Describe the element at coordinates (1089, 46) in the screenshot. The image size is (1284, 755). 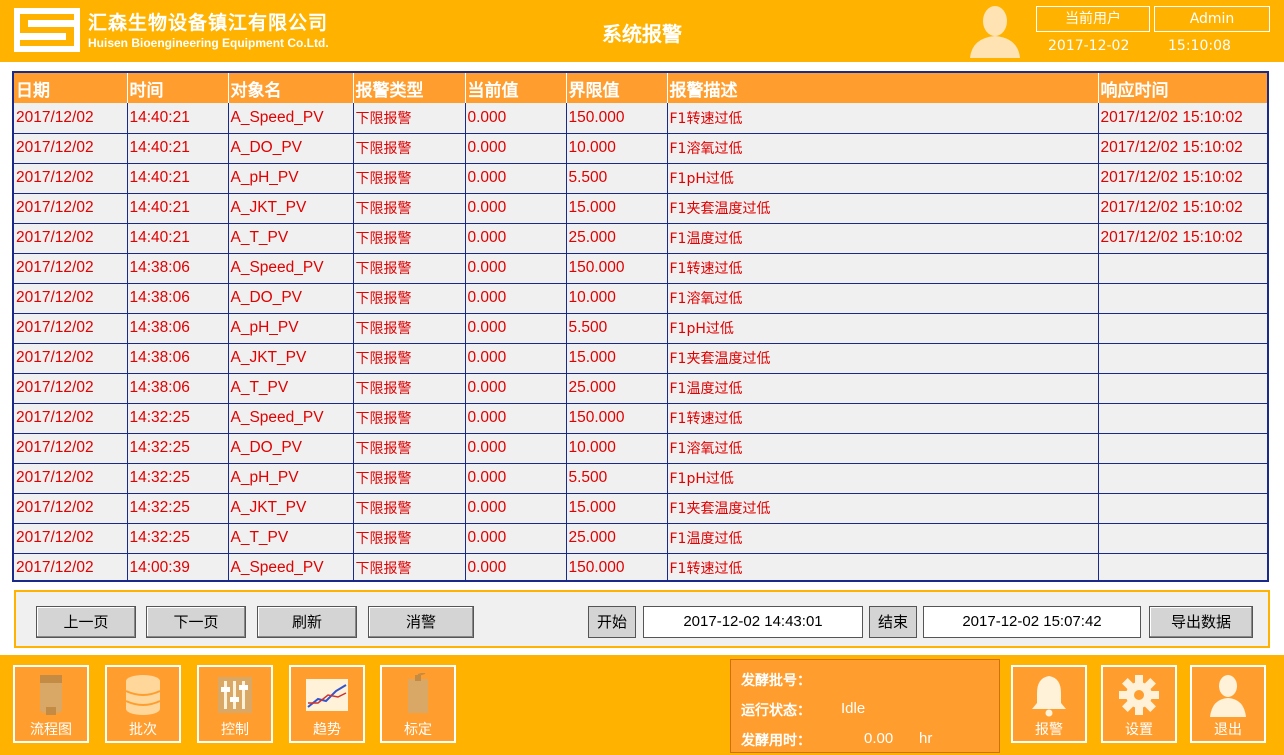
I see `header-date: 2017-12-02` at that location.